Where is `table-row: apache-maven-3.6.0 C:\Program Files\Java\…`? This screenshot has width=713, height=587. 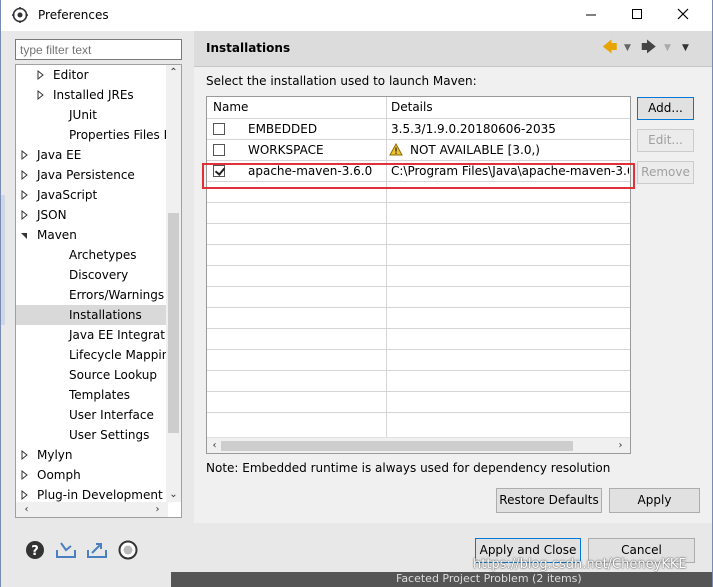 table-row: apache-maven-3.6.0 C:\Program Files\Java\… is located at coordinates (418, 171).